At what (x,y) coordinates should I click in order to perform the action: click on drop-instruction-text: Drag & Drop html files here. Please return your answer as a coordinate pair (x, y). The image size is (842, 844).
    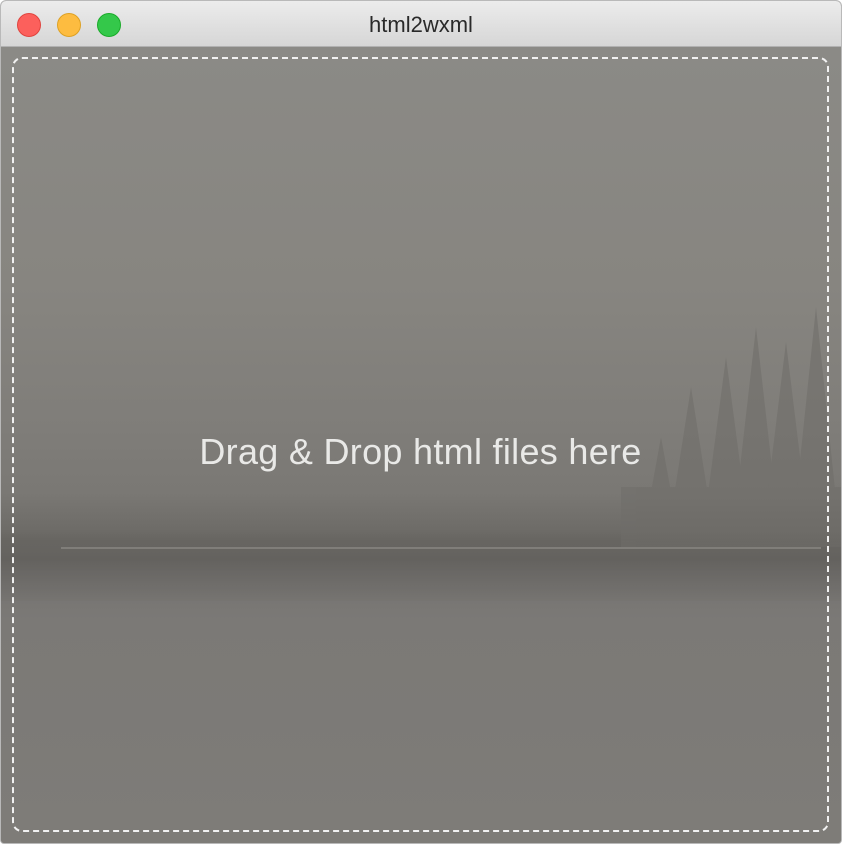
    Looking at the image, I should click on (420, 451).